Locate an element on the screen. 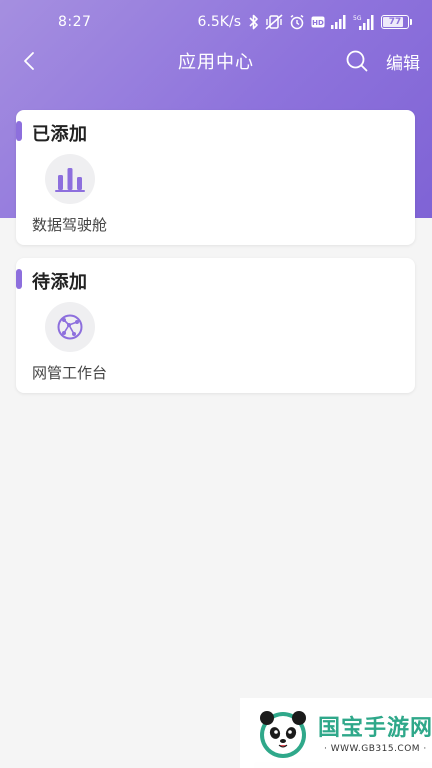  watermark-brand: 国宝手游网 is located at coordinates (375, 728).